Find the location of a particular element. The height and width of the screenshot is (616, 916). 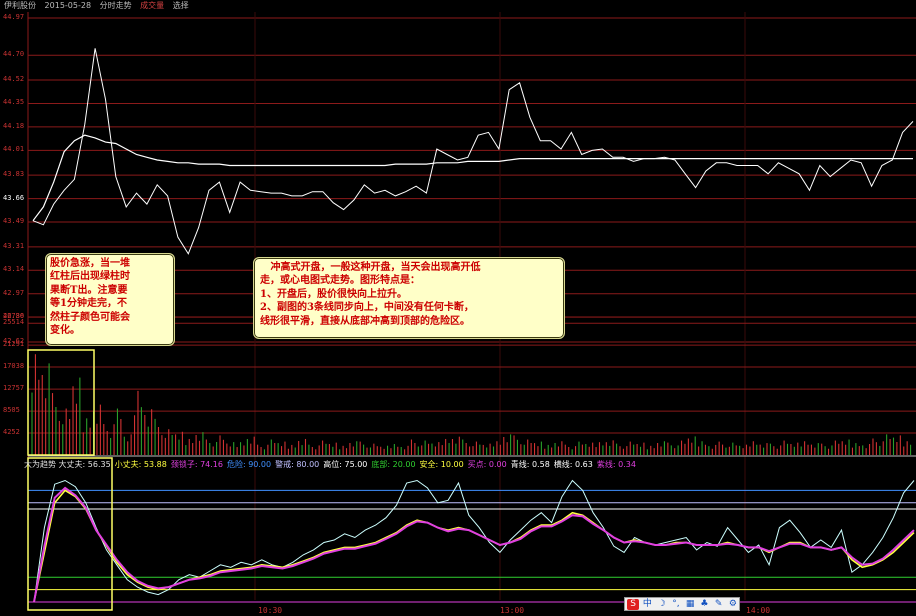

indicator-legend-item: 横线: 0.63 is located at coordinates (573, 464).